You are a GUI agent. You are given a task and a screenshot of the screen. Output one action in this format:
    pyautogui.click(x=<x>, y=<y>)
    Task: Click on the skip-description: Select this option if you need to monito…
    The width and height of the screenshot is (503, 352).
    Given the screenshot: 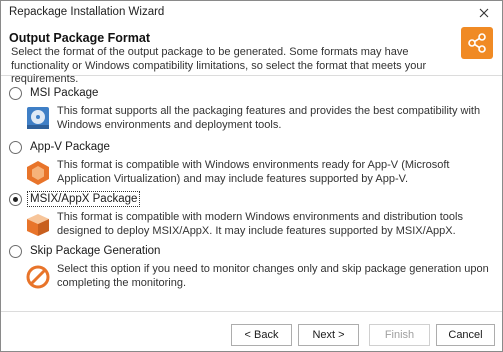 What is the action you would take?
    pyautogui.click(x=273, y=276)
    